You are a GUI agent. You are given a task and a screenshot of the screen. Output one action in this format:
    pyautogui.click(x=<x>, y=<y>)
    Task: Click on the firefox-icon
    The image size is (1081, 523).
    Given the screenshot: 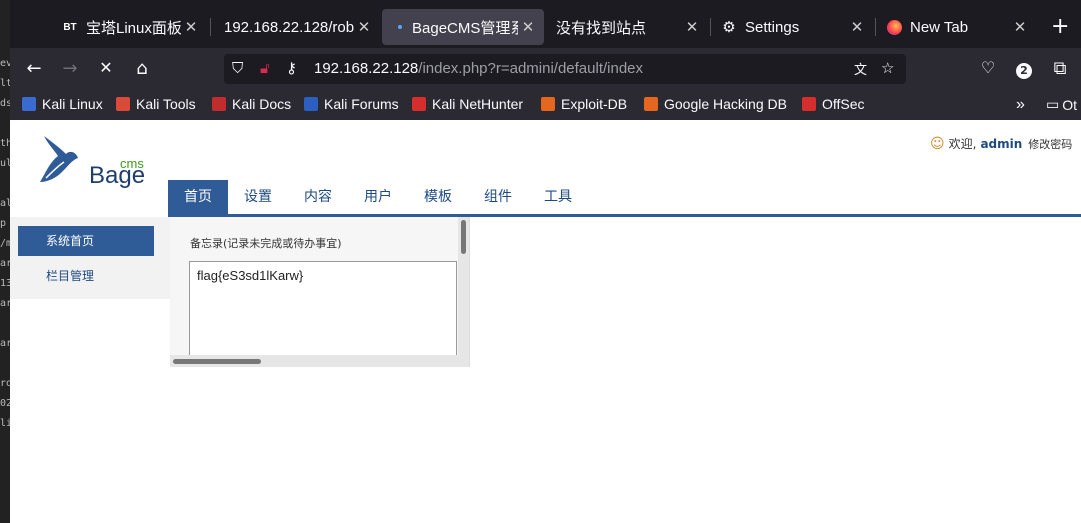 What is the action you would take?
    pyautogui.click(x=894, y=27)
    